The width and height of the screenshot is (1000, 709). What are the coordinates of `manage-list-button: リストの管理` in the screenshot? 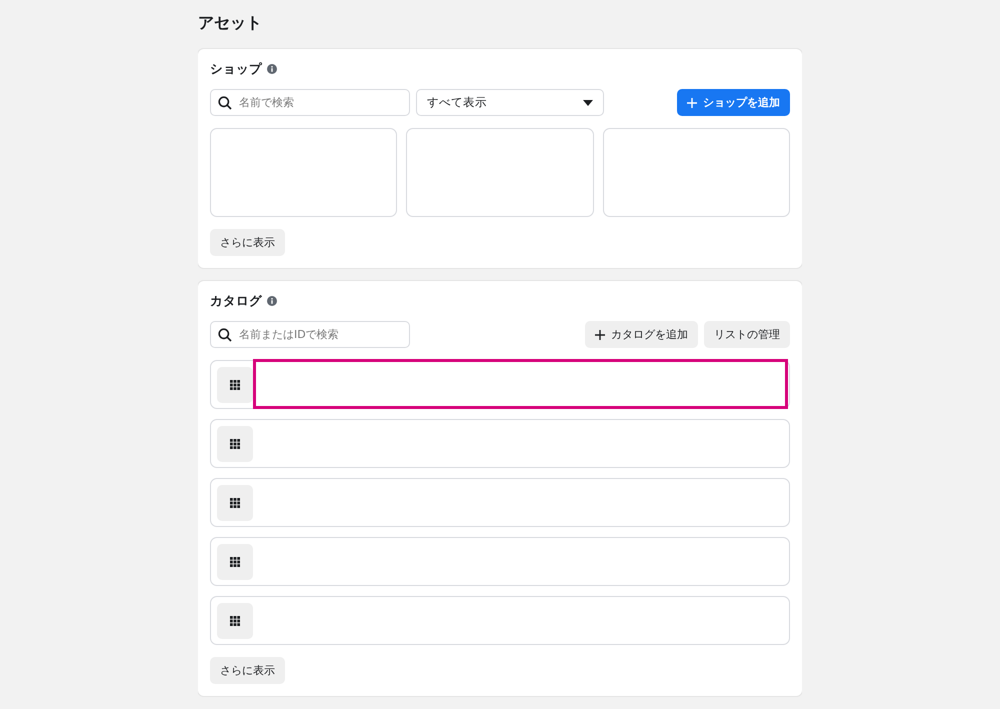 It's located at (747, 334).